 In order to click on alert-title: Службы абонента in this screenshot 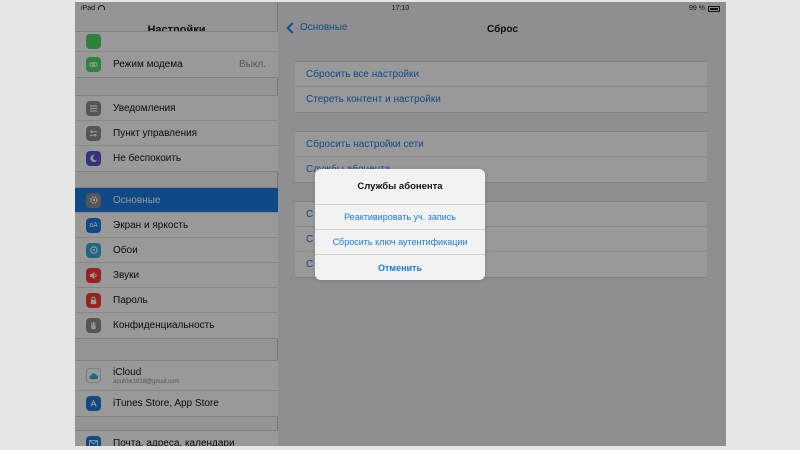, I will do `click(400, 187)`.